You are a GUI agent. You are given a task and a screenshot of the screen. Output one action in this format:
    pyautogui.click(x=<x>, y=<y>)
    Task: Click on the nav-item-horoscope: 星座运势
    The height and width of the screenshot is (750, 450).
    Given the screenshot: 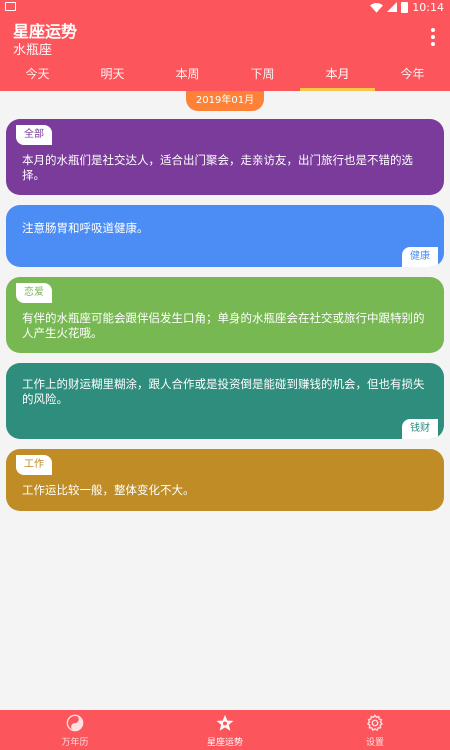 What is the action you would take?
    pyautogui.click(x=225, y=730)
    